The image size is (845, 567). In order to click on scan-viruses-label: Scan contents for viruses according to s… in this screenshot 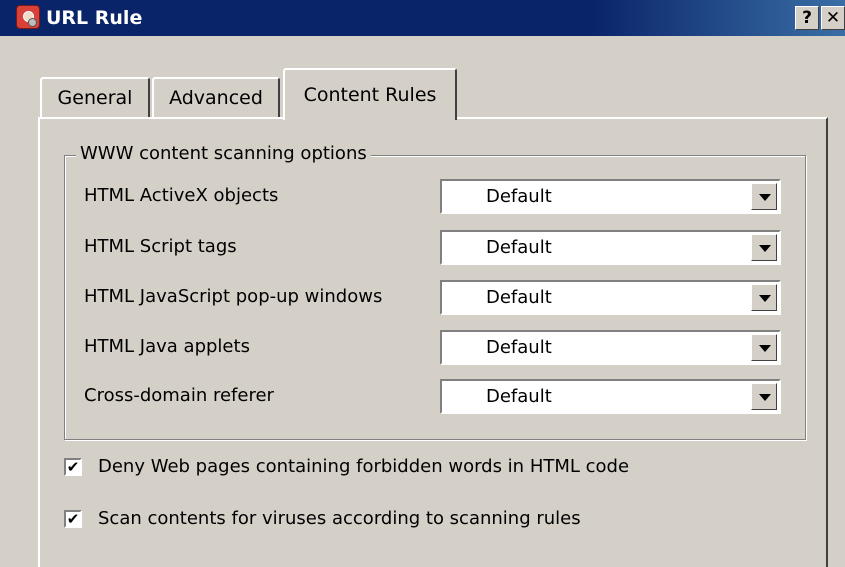, I will do `click(339, 518)`.